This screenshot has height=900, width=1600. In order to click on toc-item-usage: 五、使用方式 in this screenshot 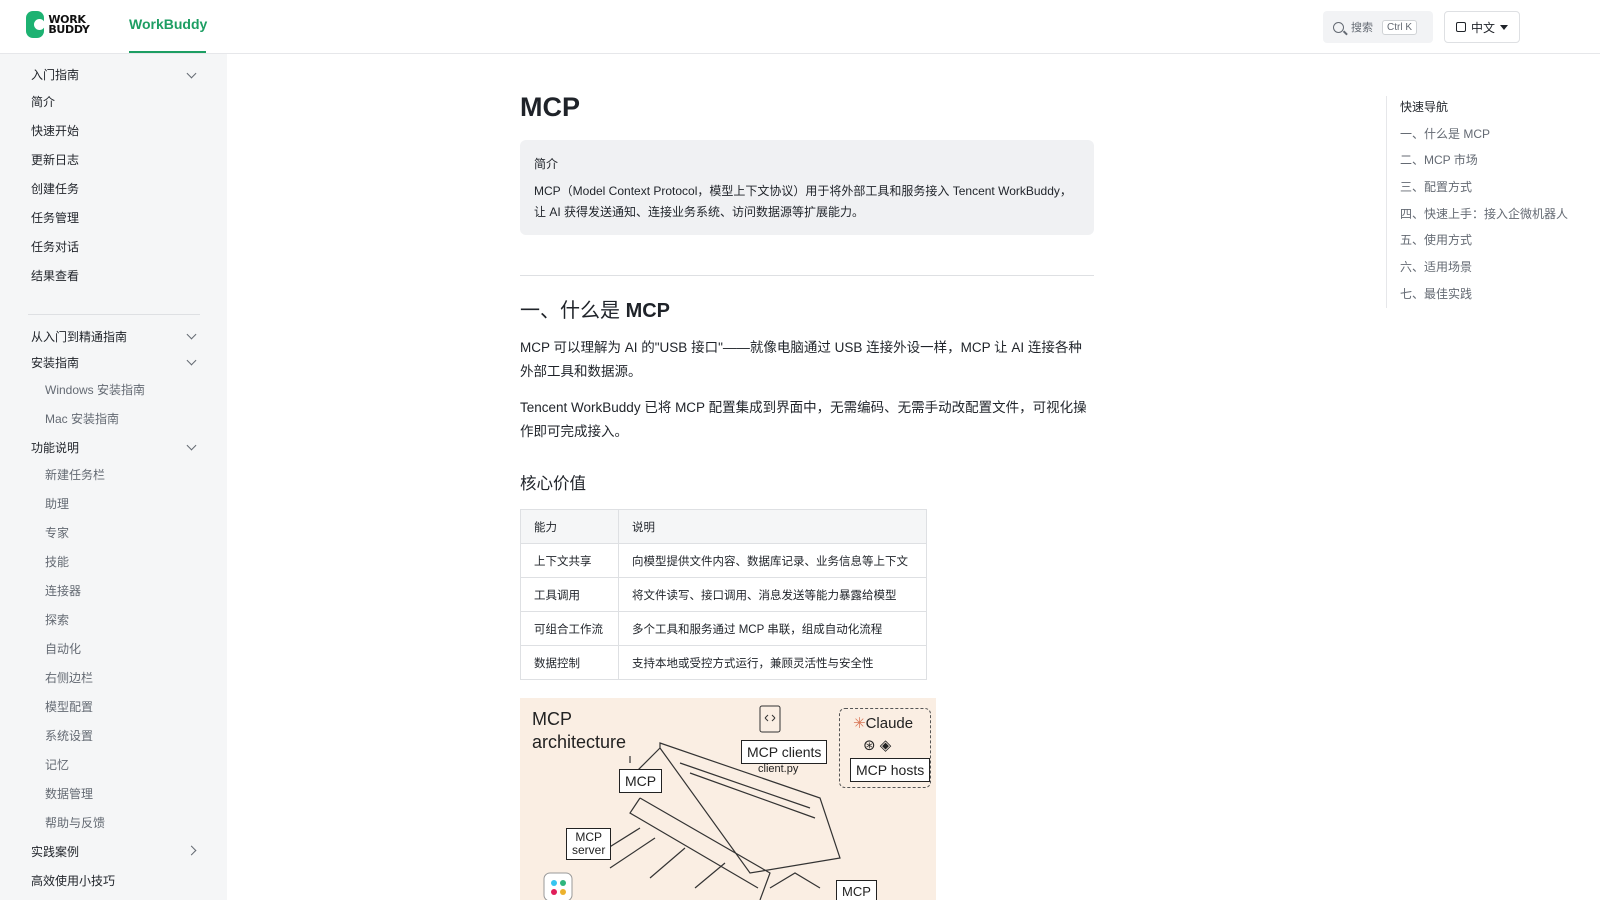, I will do `click(1436, 239)`.